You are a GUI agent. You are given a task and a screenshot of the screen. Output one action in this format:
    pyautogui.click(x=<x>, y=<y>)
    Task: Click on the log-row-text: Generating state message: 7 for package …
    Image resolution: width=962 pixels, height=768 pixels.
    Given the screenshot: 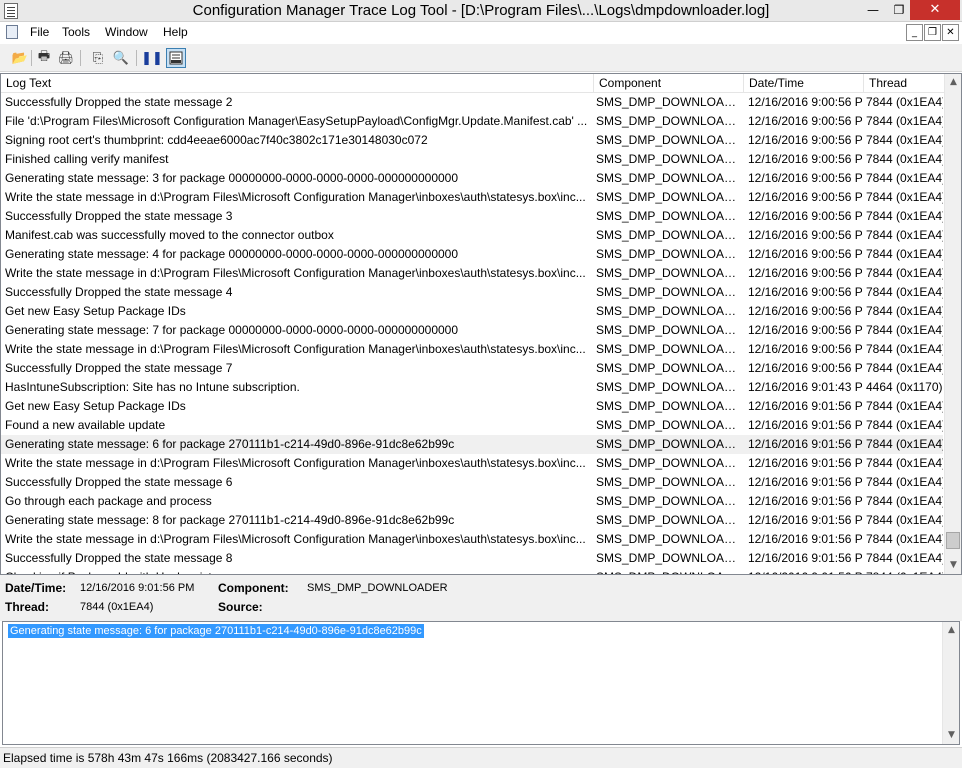 What is the action you would take?
    pyautogui.click(x=232, y=330)
    